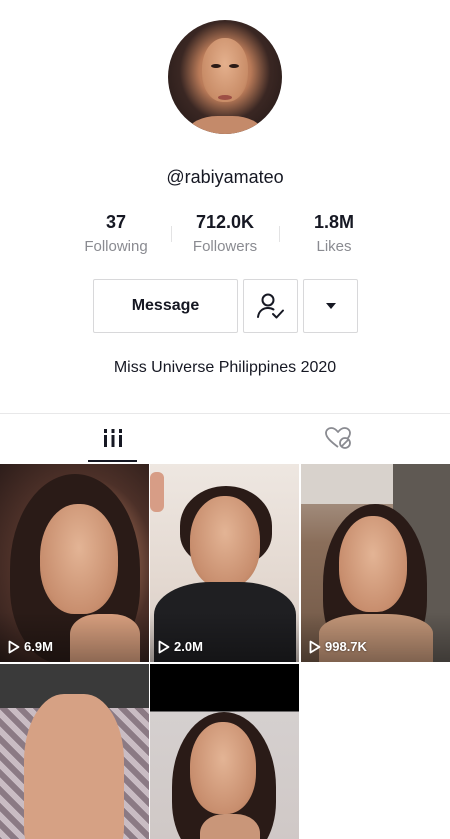  Describe the element at coordinates (225, 246) in the screenshot. I see `stat-followers-label: Followers` at that location.